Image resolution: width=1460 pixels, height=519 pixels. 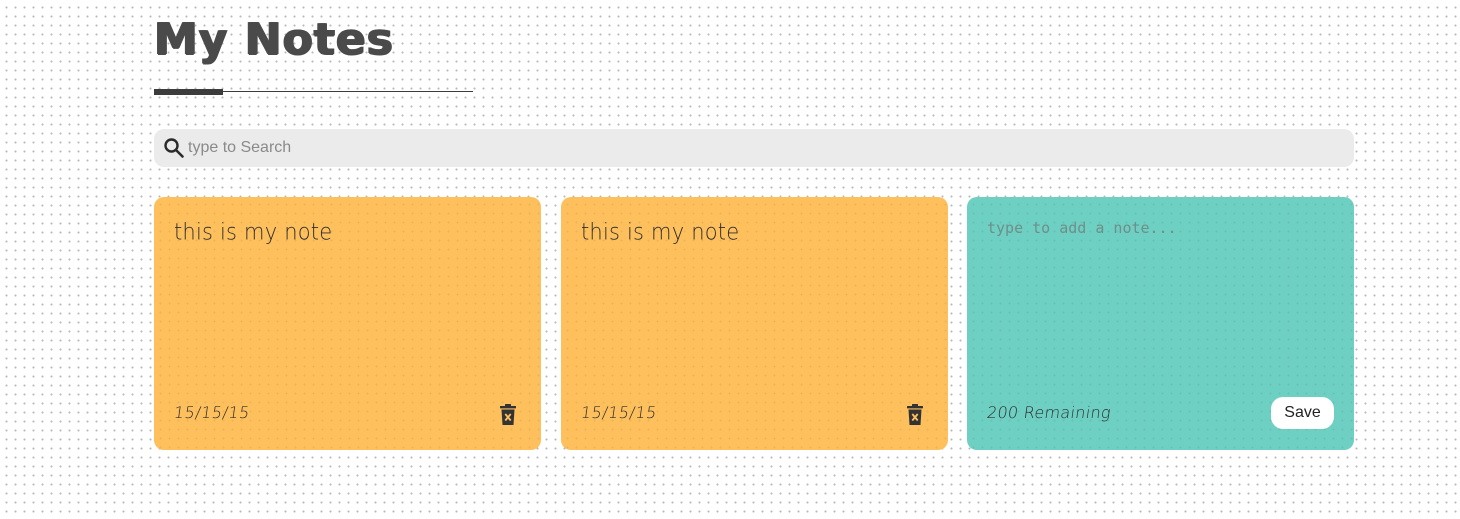 I want to click on search-bar, so click(x=754, y=148).